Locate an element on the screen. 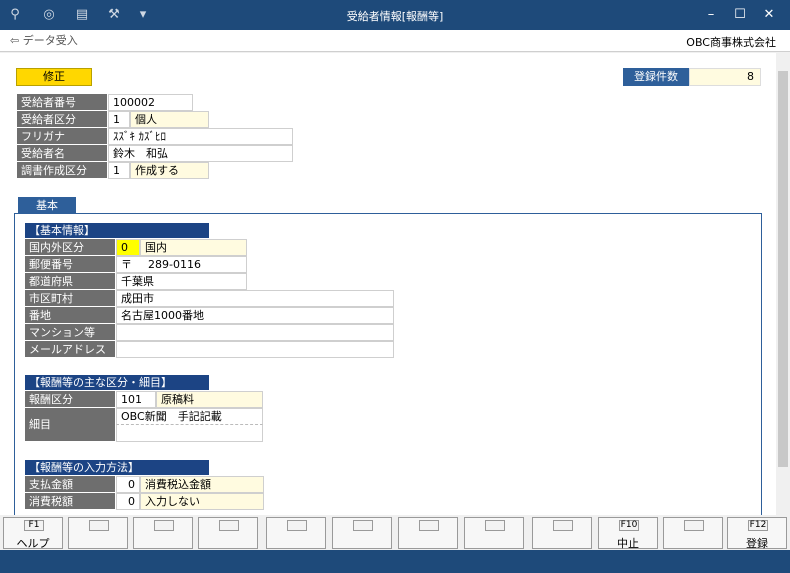 Image resolution: width=790 pixels, height=573 pixels. recipient-name-label: 受給者名 is located at coordinates (62, 153).